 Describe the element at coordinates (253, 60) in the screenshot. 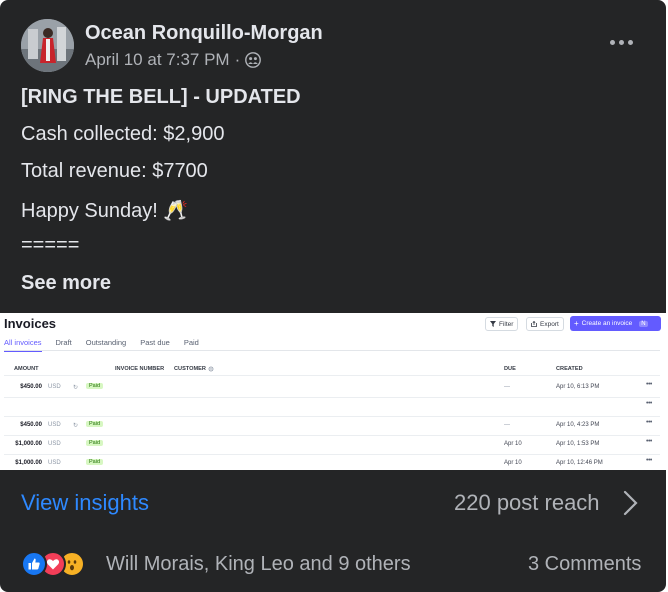

I see `friends-icon` at that location.